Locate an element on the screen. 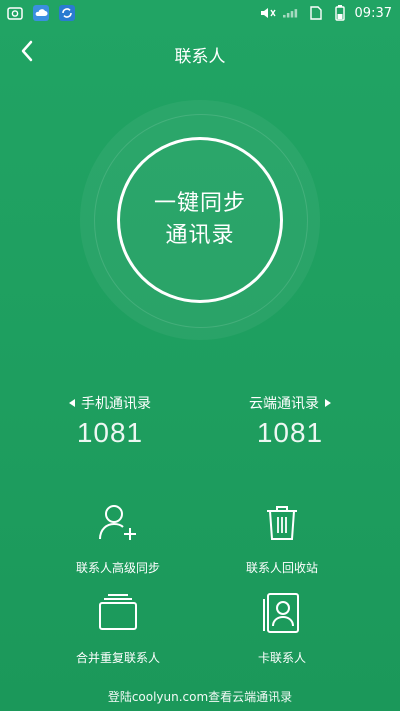 Image resolution: width=400 pixels, height=711 pixels. merge-cards-icon is located at coordinates (118, 613).